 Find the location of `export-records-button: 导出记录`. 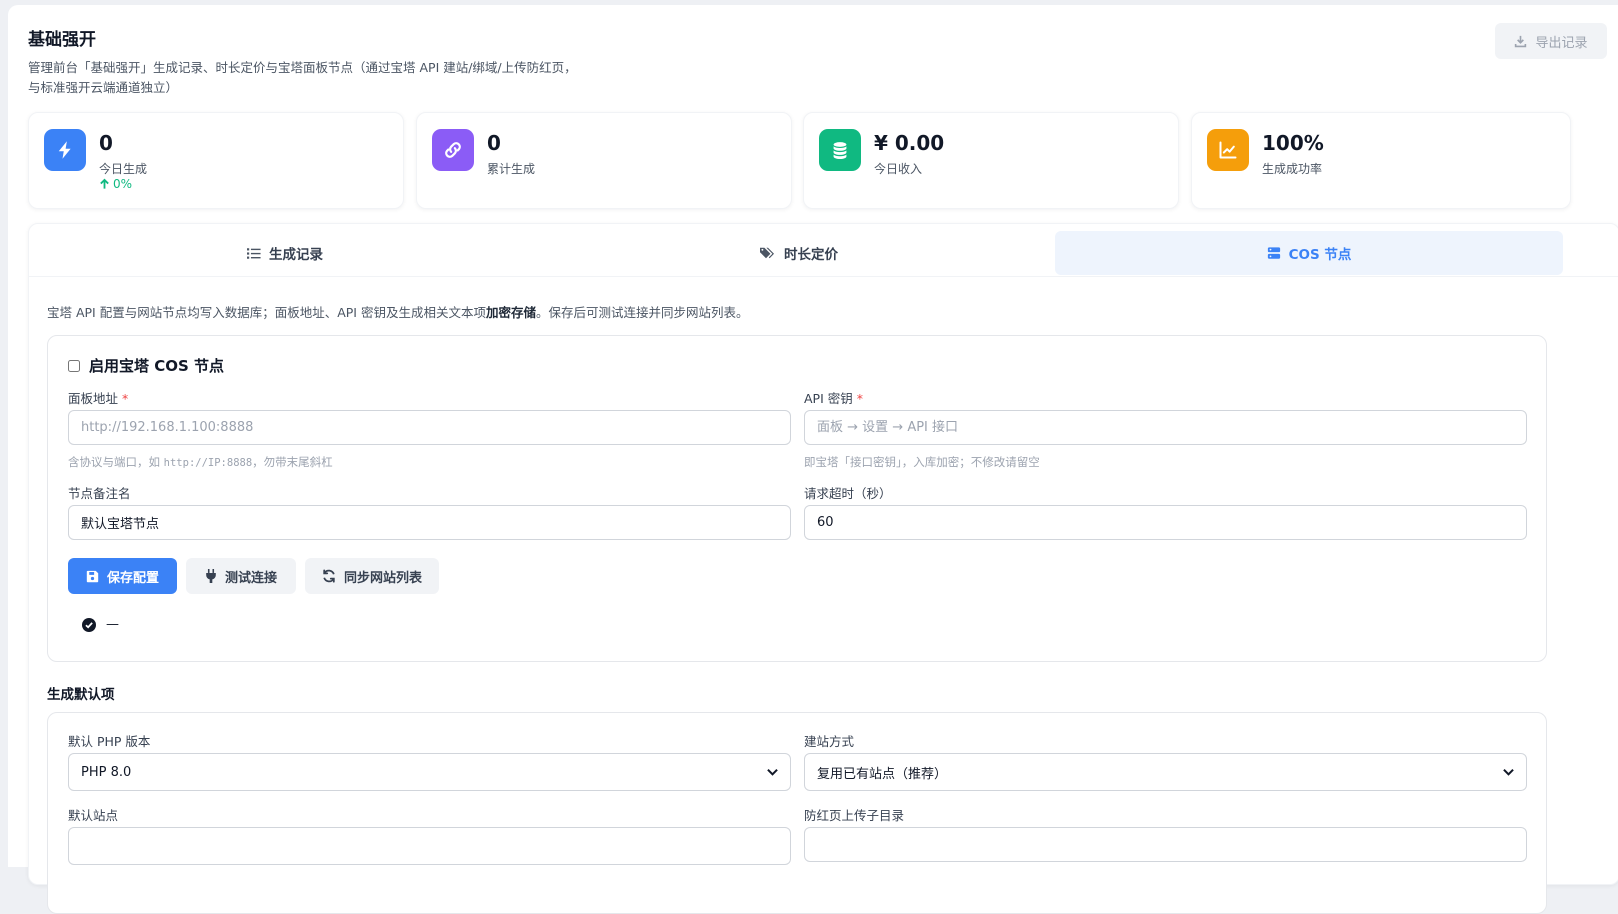

export-records-button: 导出记录 is located at coordinates (1551, 41).